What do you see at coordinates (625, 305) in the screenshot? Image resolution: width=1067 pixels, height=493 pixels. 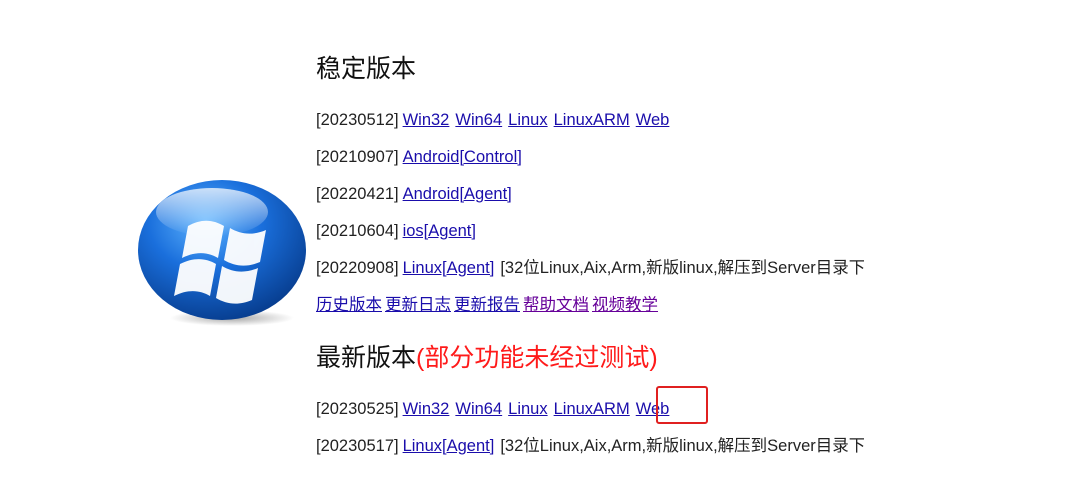 I see `video-tutorial-link: 视频教学` at bounding box center [625, 305].